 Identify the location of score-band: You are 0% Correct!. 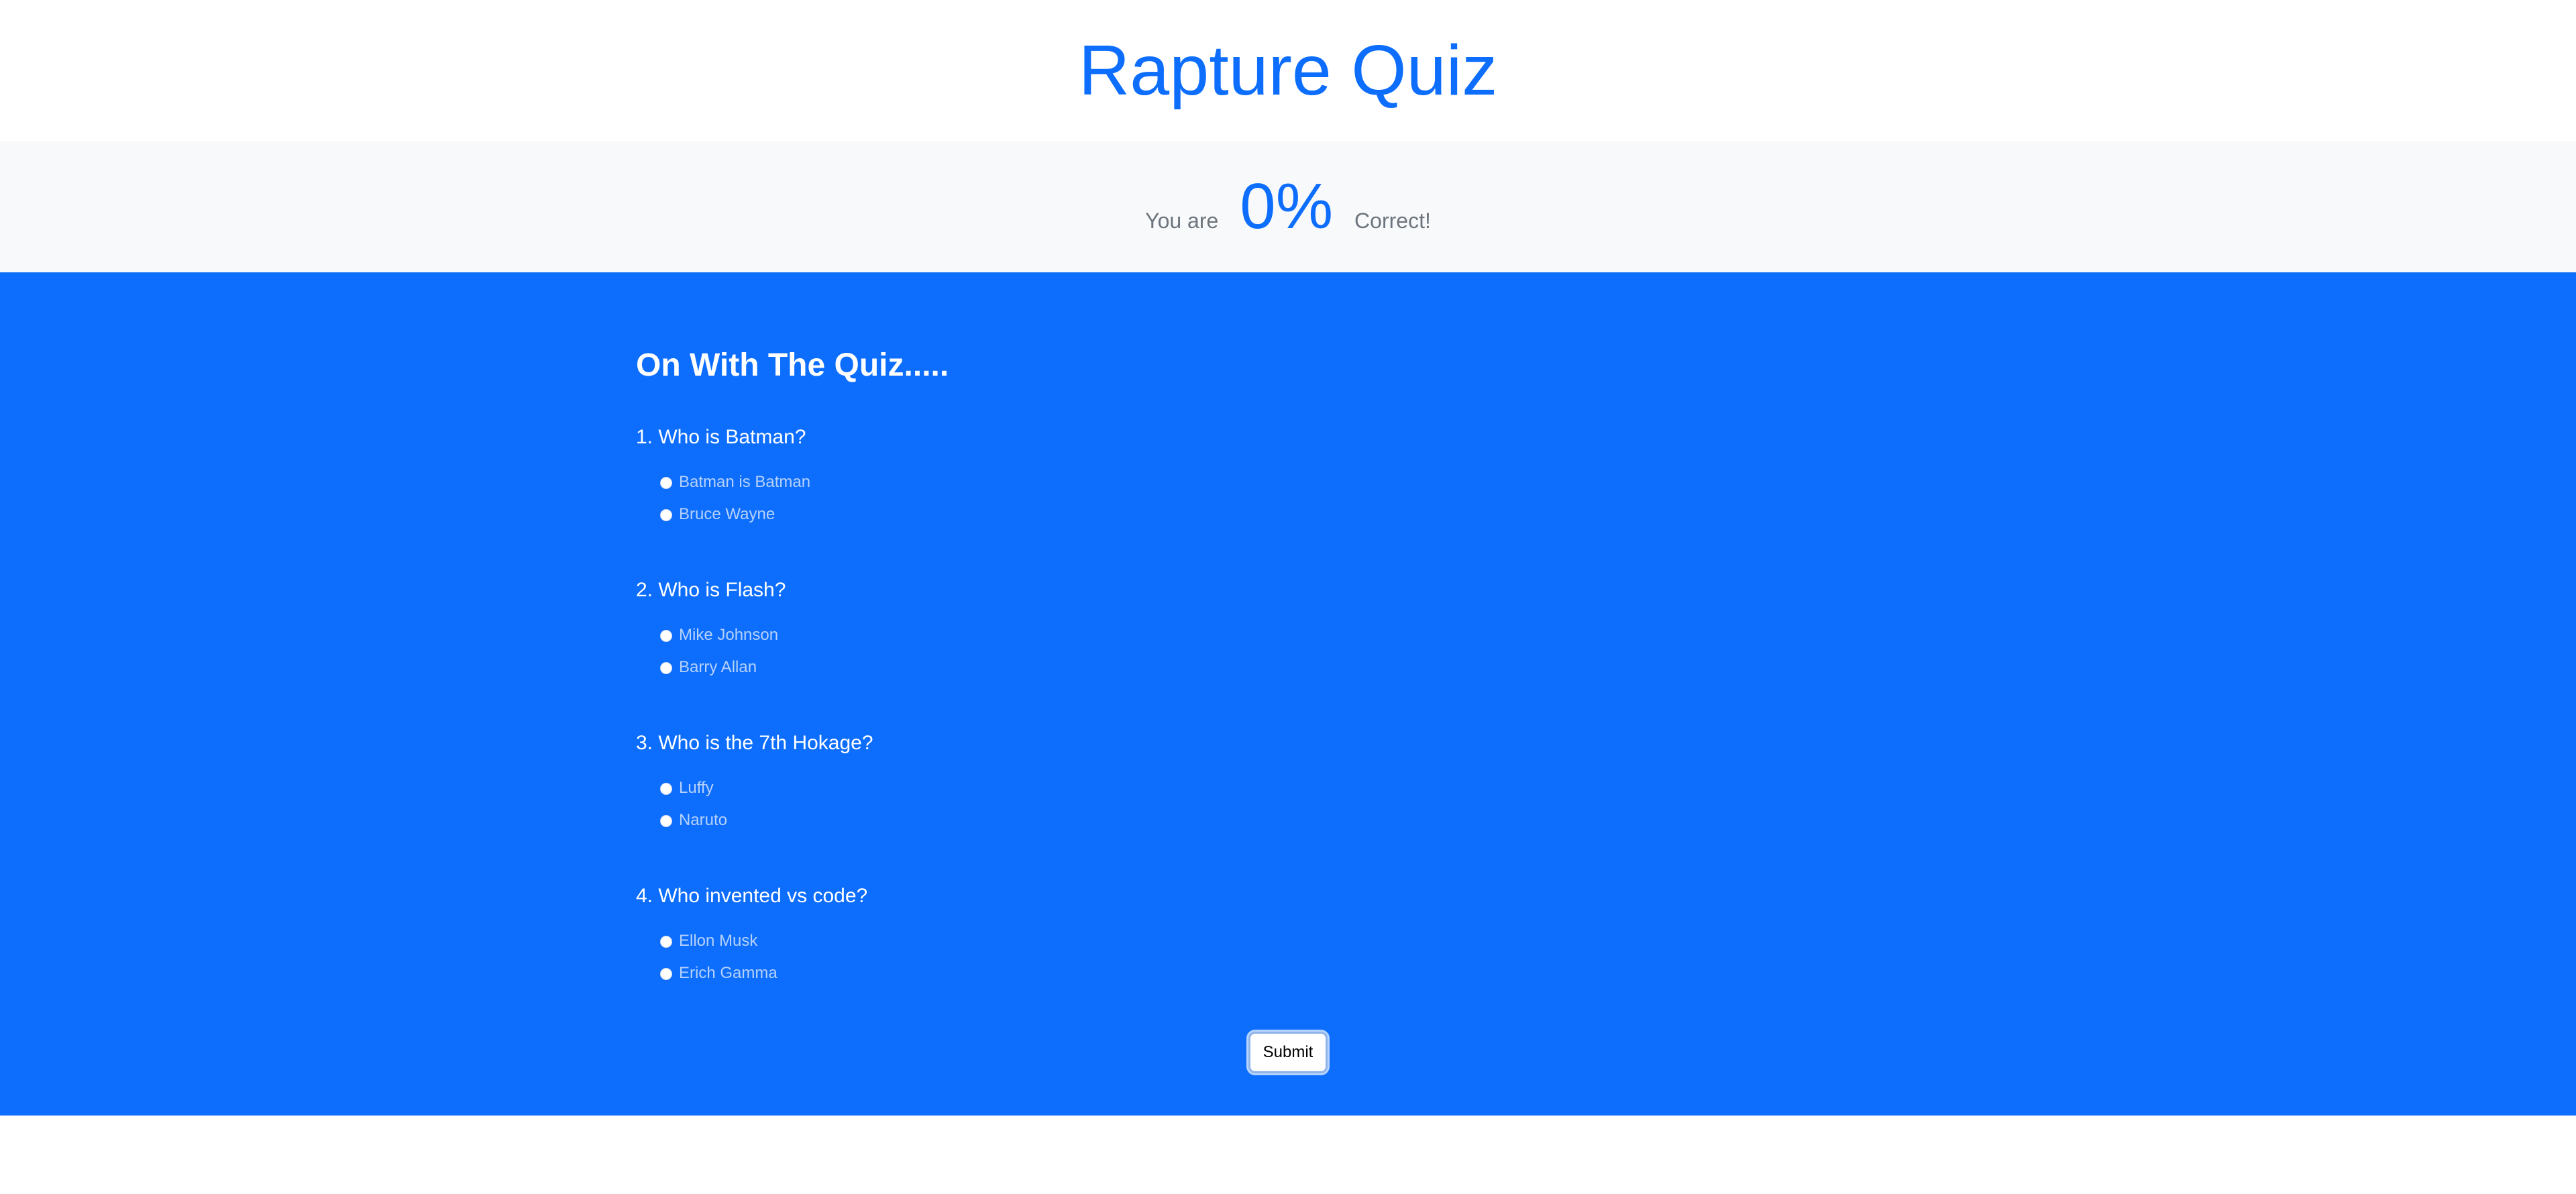
(1288, 206).